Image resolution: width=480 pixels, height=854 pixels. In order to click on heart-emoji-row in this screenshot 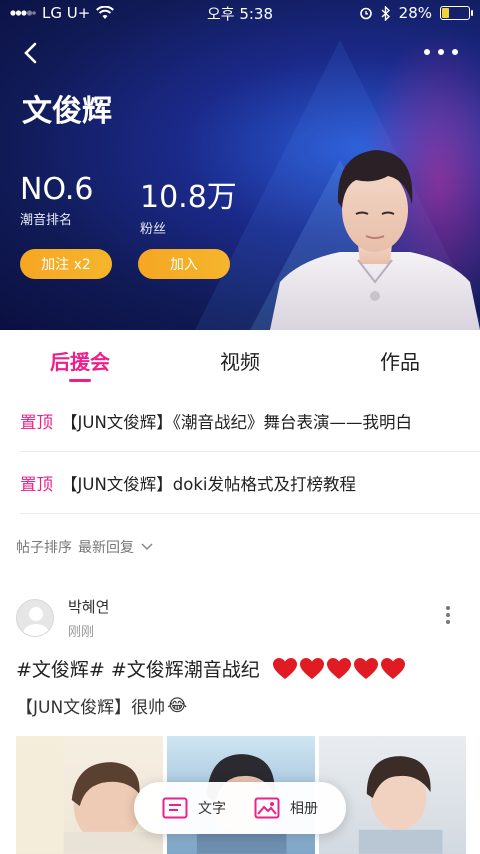, I will do `click(339, 669)`.